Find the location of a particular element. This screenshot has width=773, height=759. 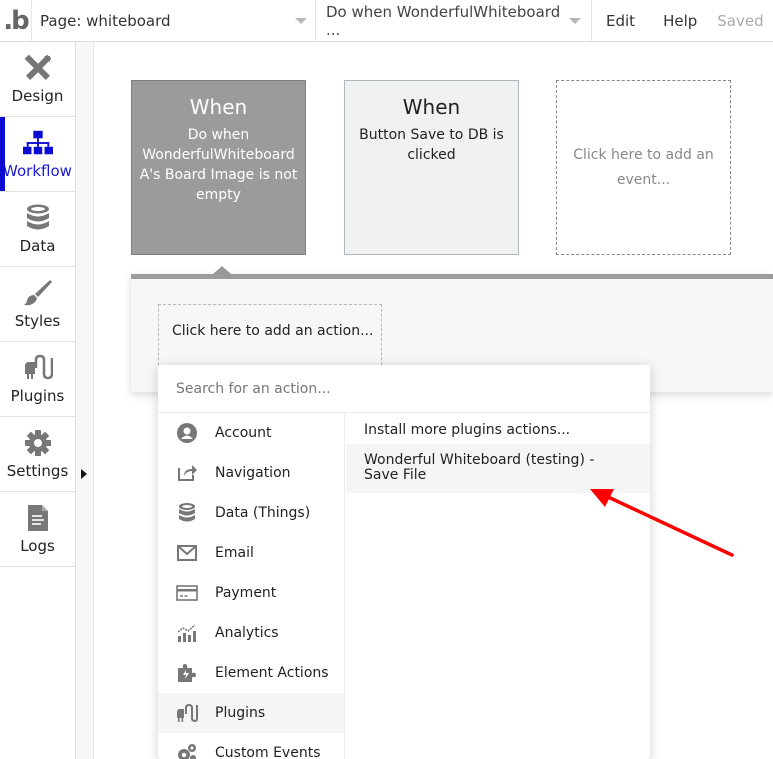

event-card: When Button Save to DB is clicked is located at coordinates (431, 167).